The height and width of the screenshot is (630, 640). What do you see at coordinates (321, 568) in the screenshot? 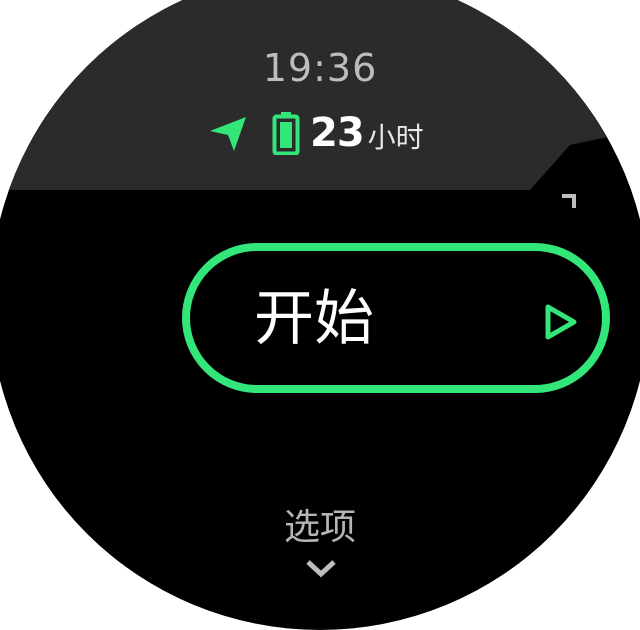
I see `chevron-down-icon` at bounding box center [321, 568].